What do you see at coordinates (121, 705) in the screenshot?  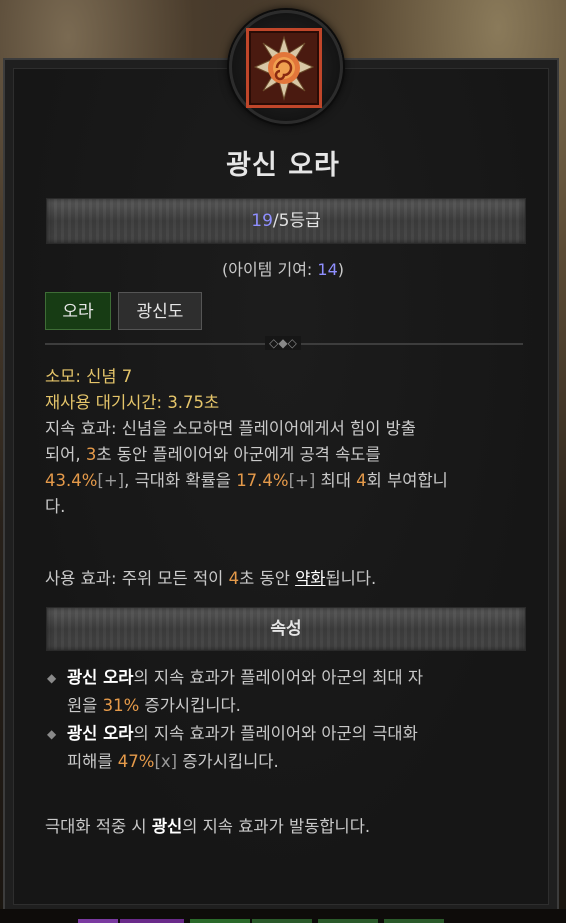 I see `resource-bonus-value: 31%` at bounding box center [121, 705].